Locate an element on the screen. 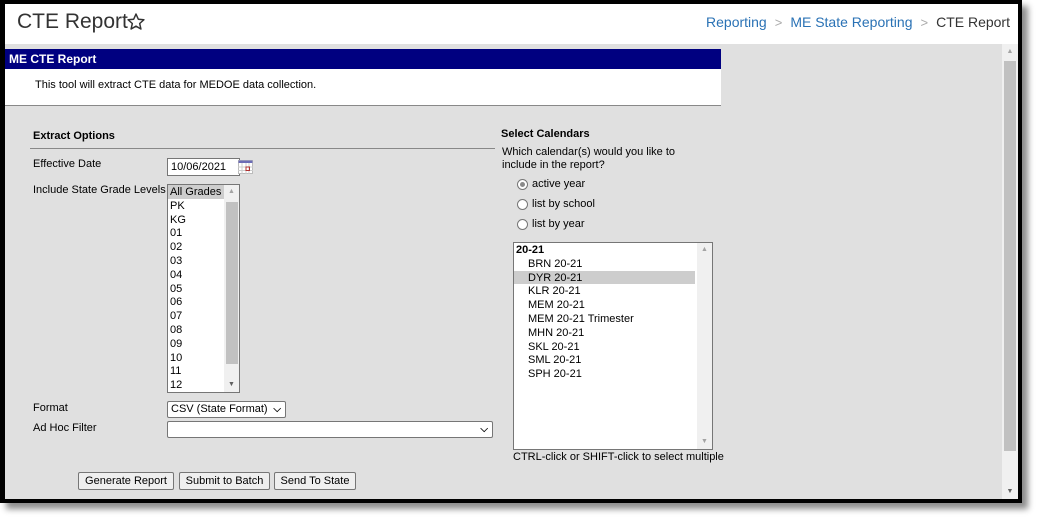  calendar-option: MEM 20-21 Trimester is located at coordinates (604, 319).